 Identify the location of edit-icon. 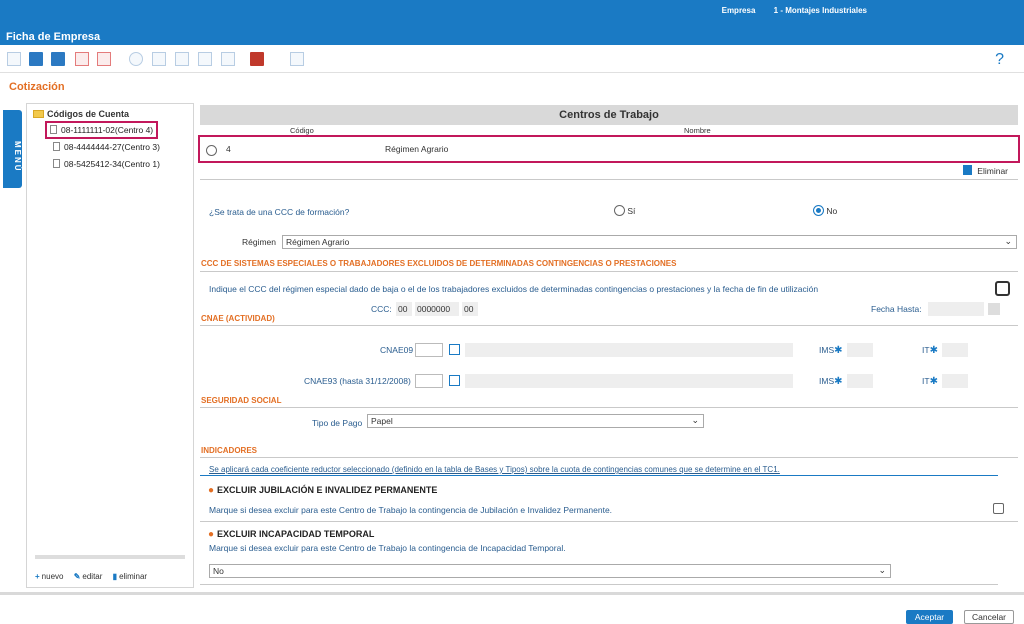
(14, 59).